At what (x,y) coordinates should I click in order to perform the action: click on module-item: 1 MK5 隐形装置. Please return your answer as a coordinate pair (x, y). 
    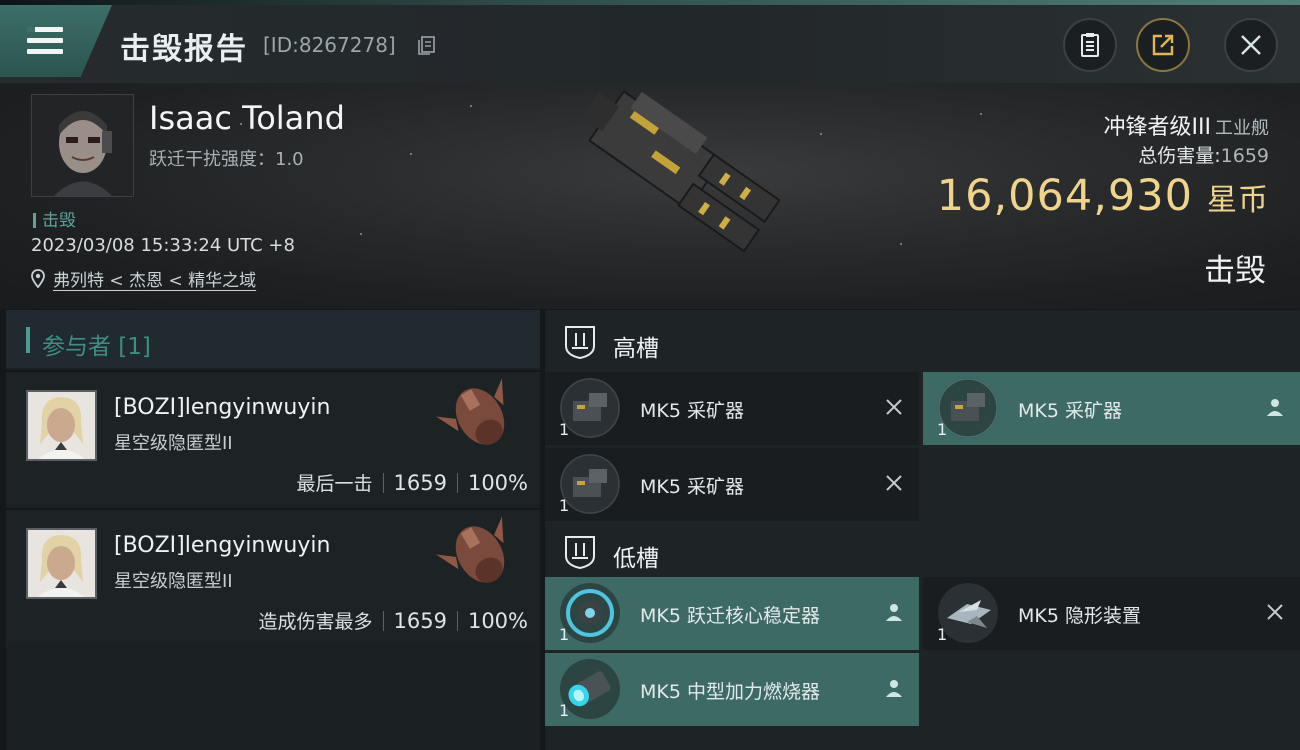
    Looking at the image, I should click on (1111, 613).